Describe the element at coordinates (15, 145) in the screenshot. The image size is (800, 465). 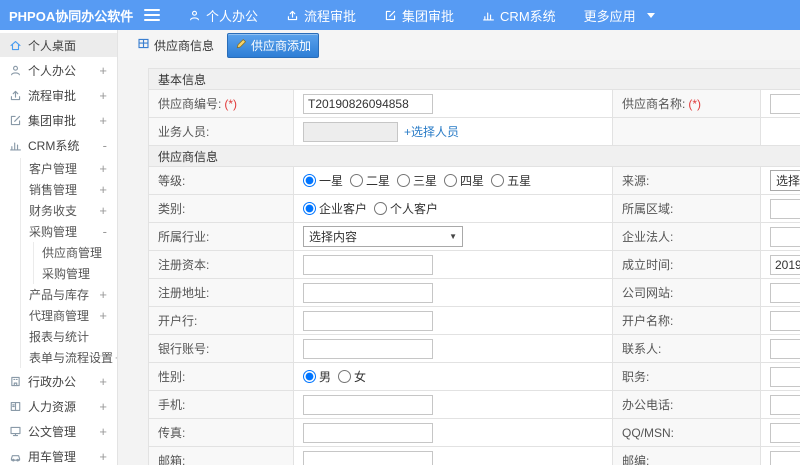
I see `chart-icon` at that location.